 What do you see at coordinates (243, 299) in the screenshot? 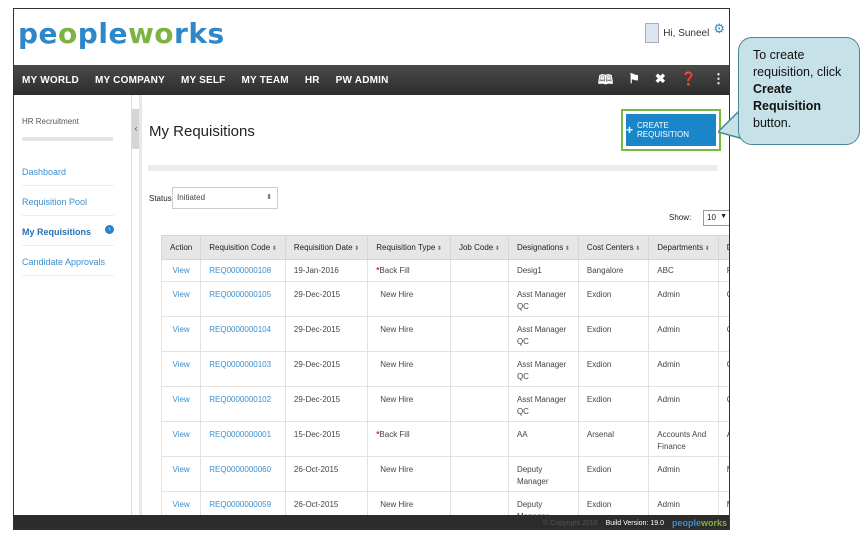
I see `requisition-code-link: REQ0000000105` at bounding box center [243, 299].